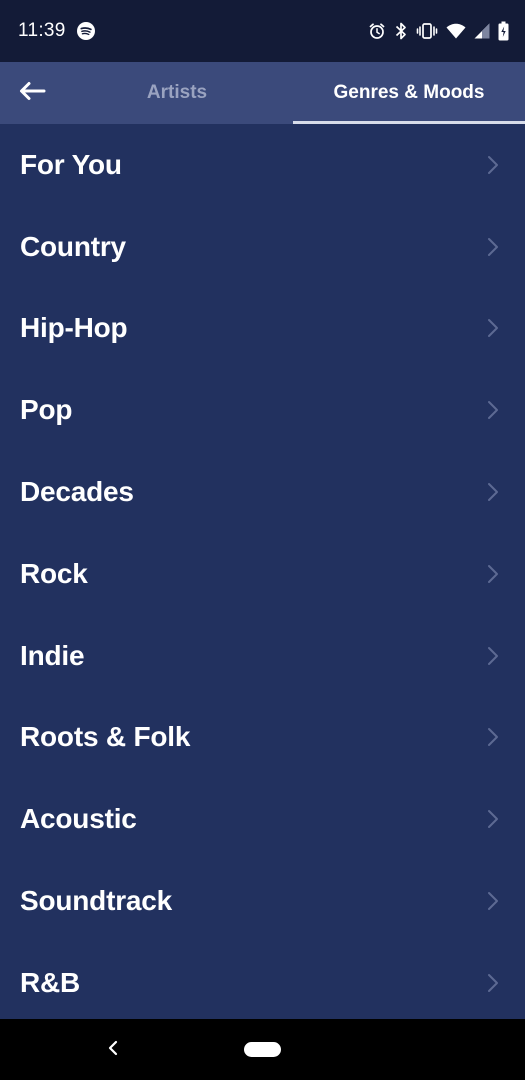 The height and width of the screenshot is (1080, 525). What do you see at coordinates (86, 31) in the screenshot?
I see `spotify-icon` at bounding box center [86, 31].